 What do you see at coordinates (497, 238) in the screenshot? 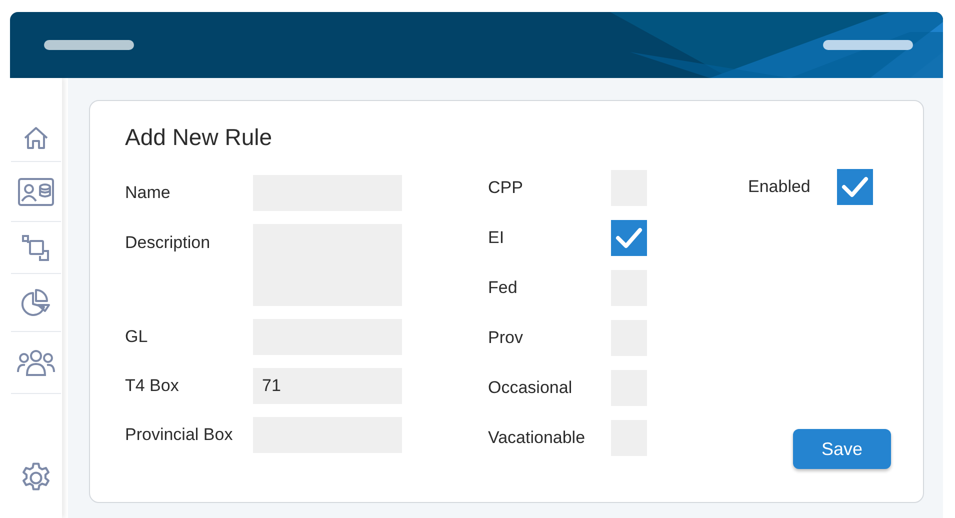
I see `checkbox-label: EI` at bounding box center [497, 238].